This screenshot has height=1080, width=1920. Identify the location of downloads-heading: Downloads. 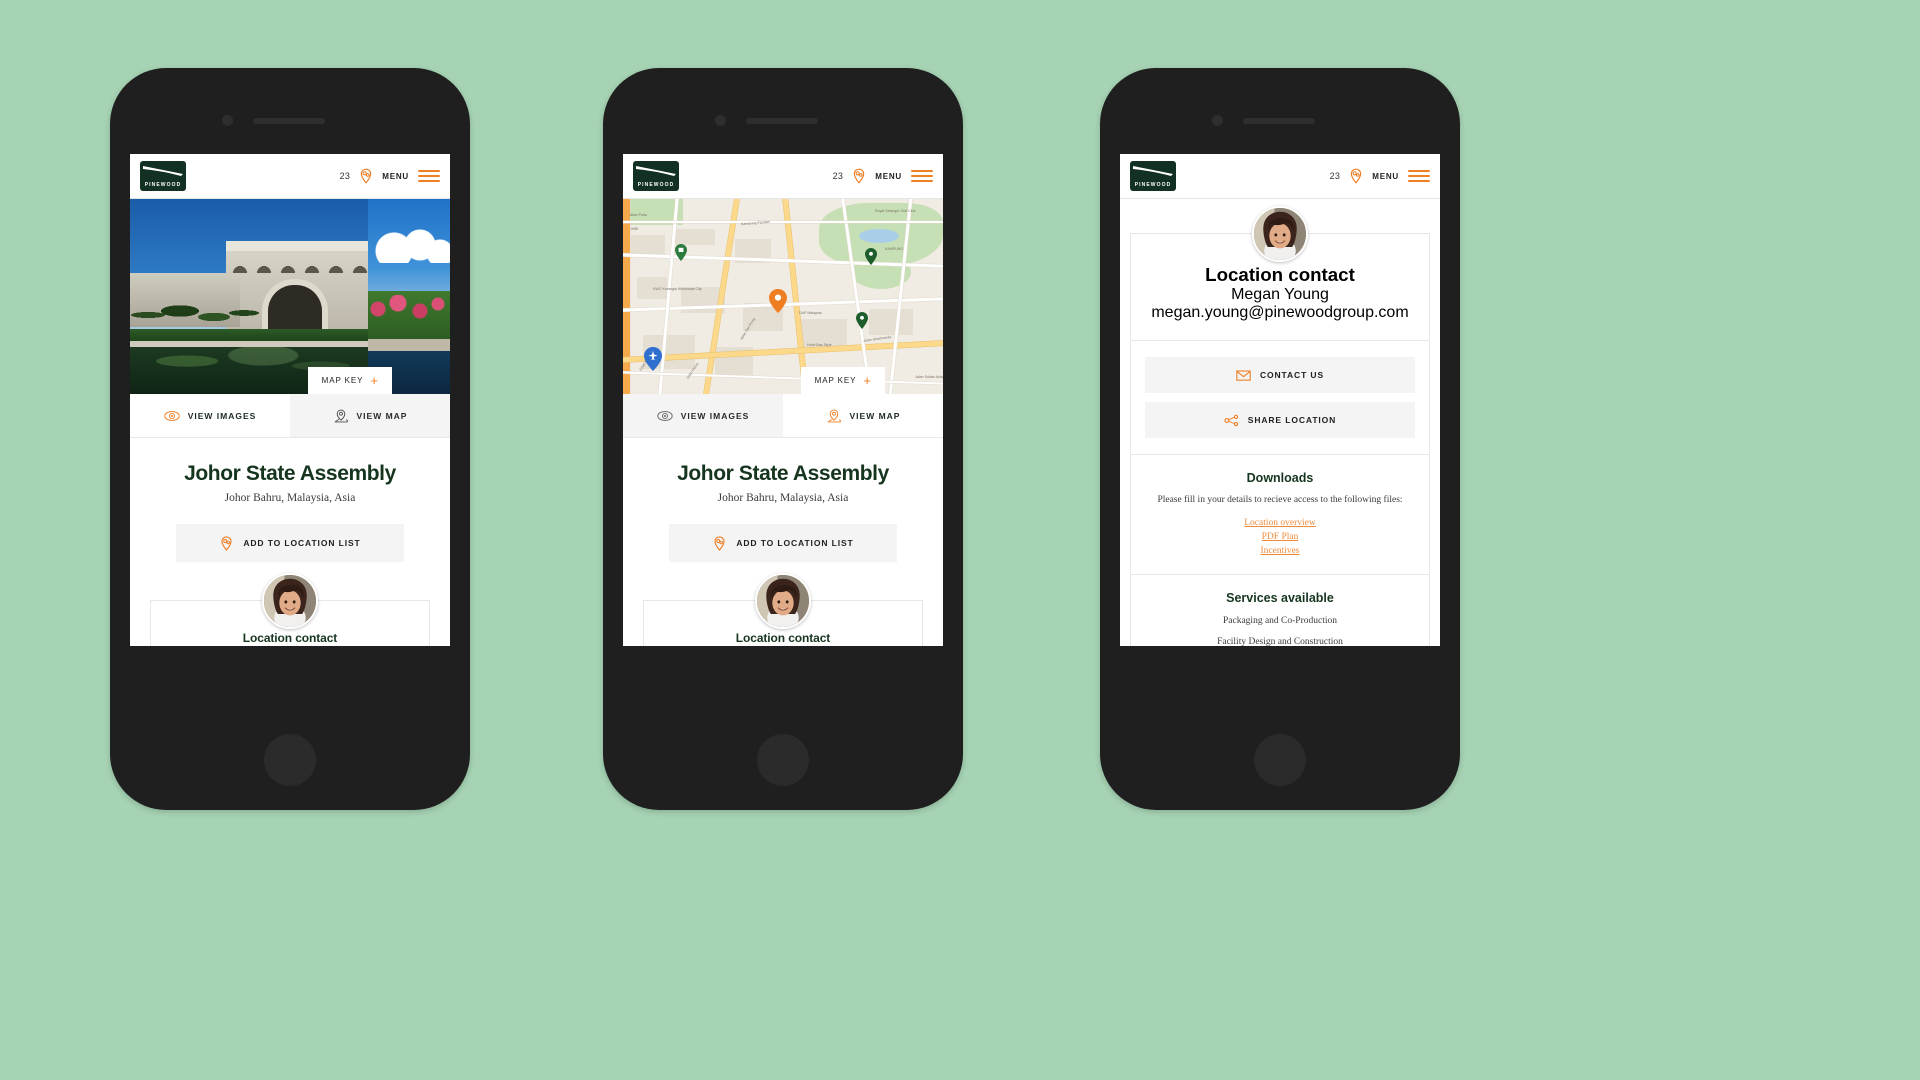
(1280, 478).